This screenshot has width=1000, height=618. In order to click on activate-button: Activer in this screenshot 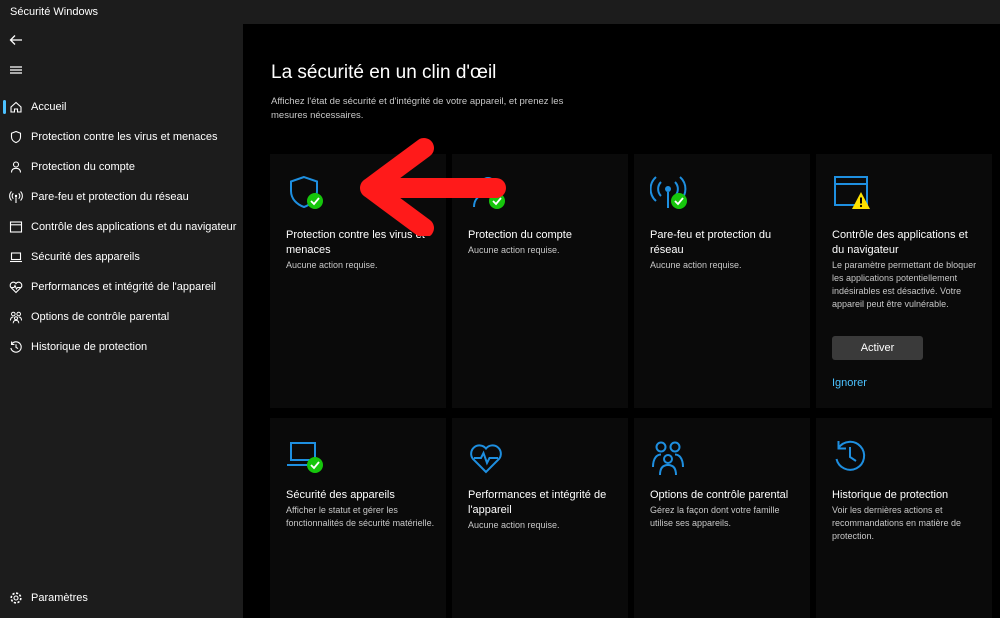, I will do `click(877, 348)`.